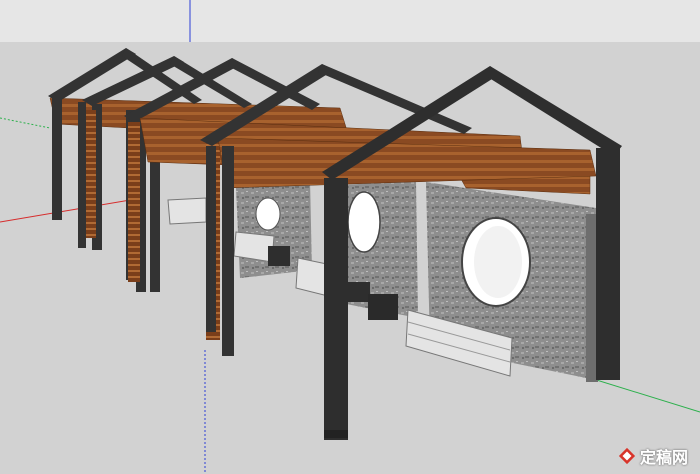  What do you see at coordinates (350, 21) in the screenshot?
I see `sky-area` at bounding box center [350, 21].